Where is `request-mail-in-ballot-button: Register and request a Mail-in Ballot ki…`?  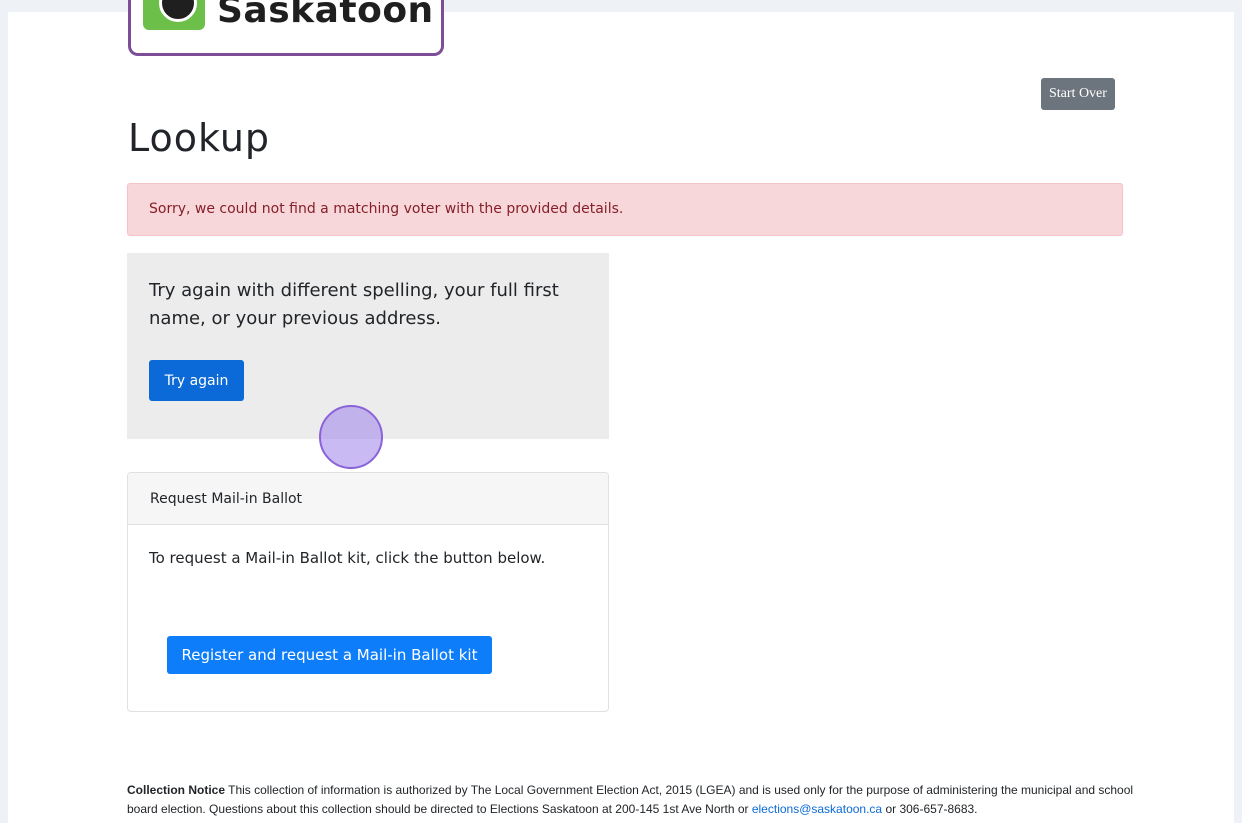
request-mail-in-ballot-button: Register and request a Mail-in Ballot ki… is located at coordinates (329, 655).